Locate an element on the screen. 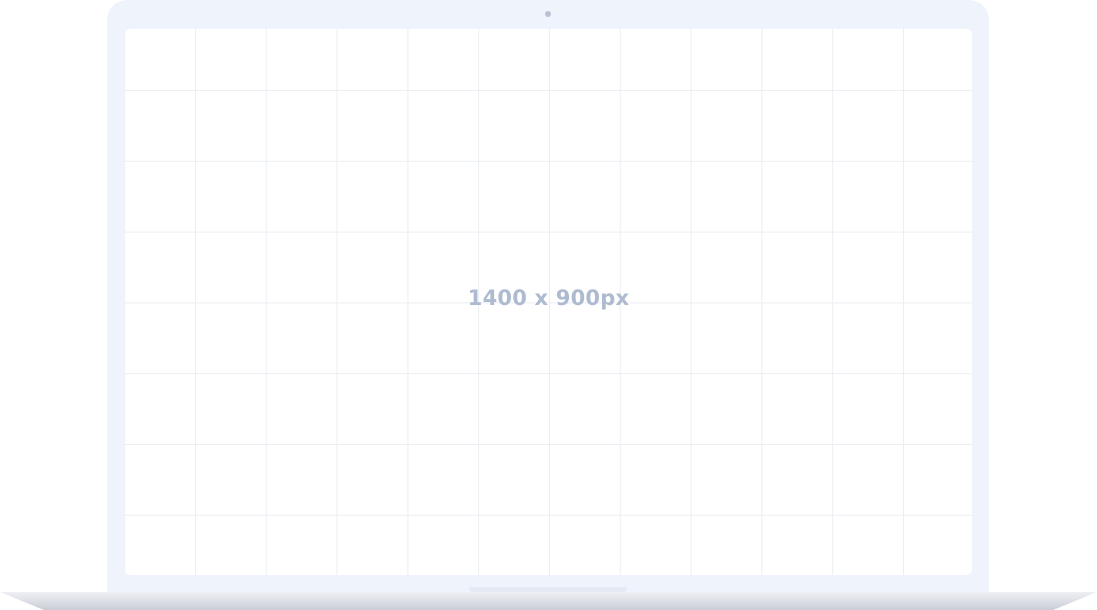  resolution-label: 1400 x 900px is located at coordinates (548, 298).